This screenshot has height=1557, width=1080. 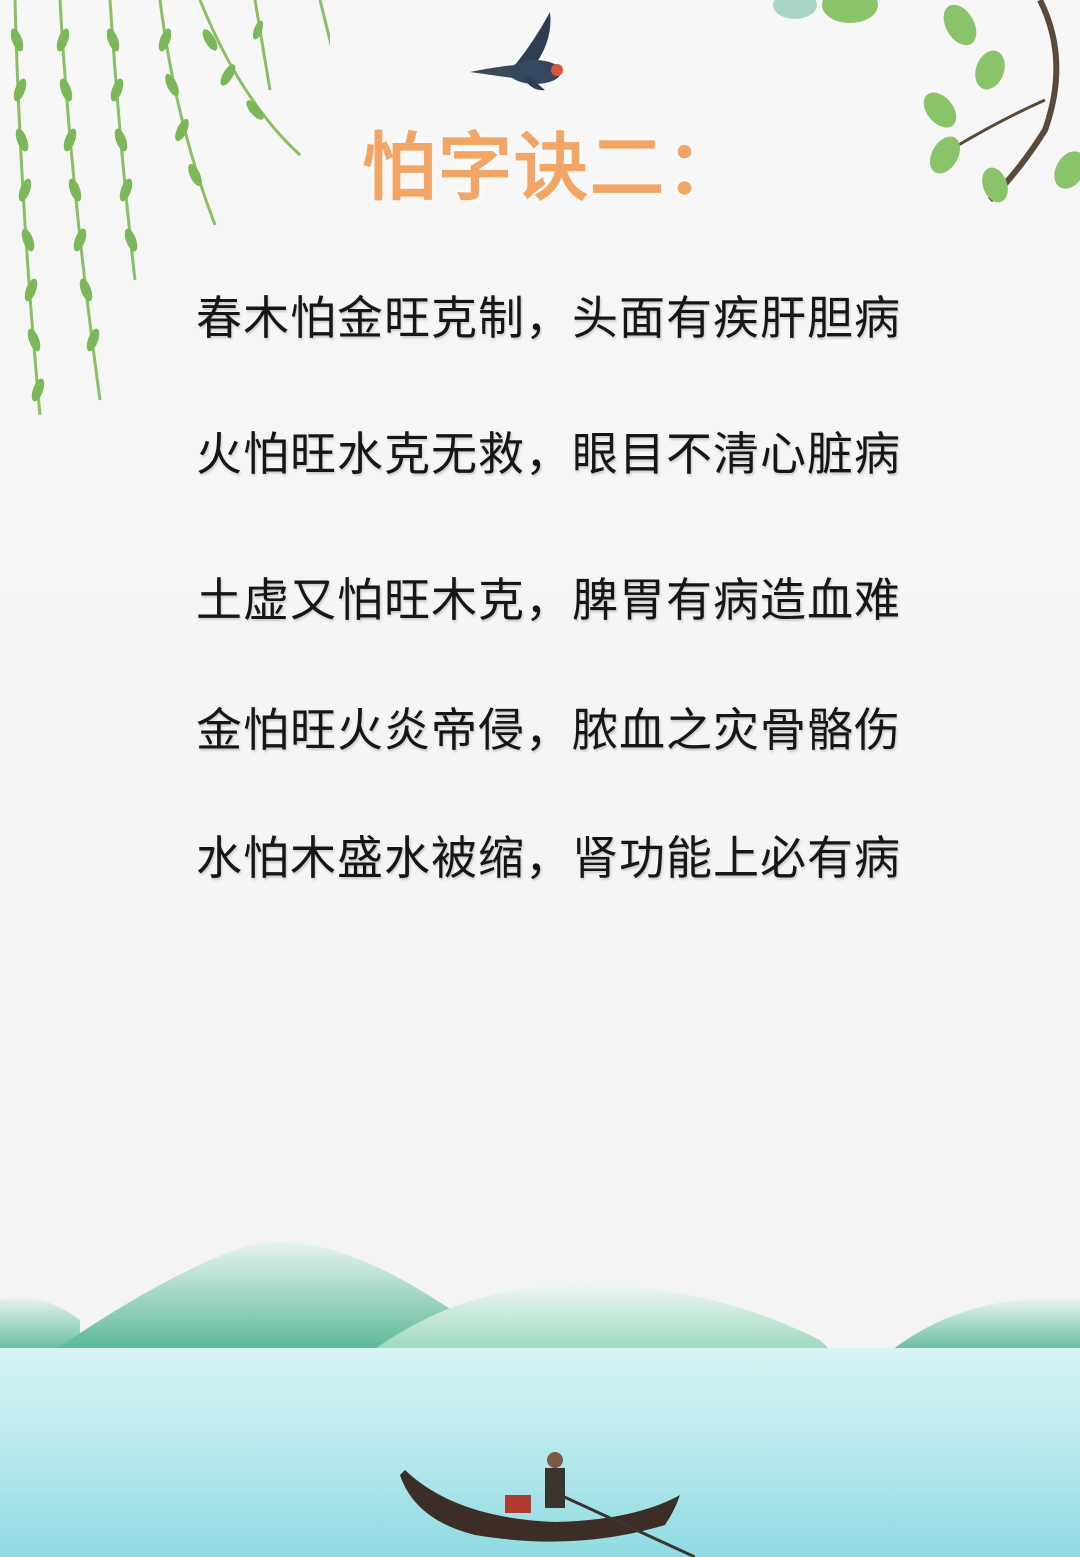 What do you see at coordinates (552, 168) in the screenshot?
I see `poem-title: 怕字诀二：` at bounding box center [552, 168].